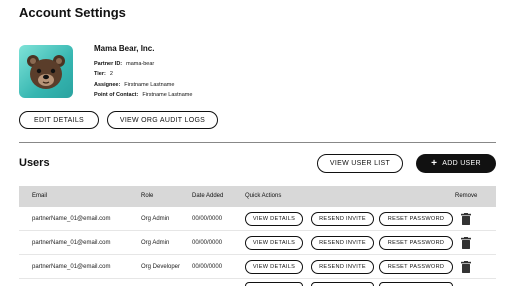  I want to click on view-user-list-button: VIEW USER LIST, so click(360, 163).